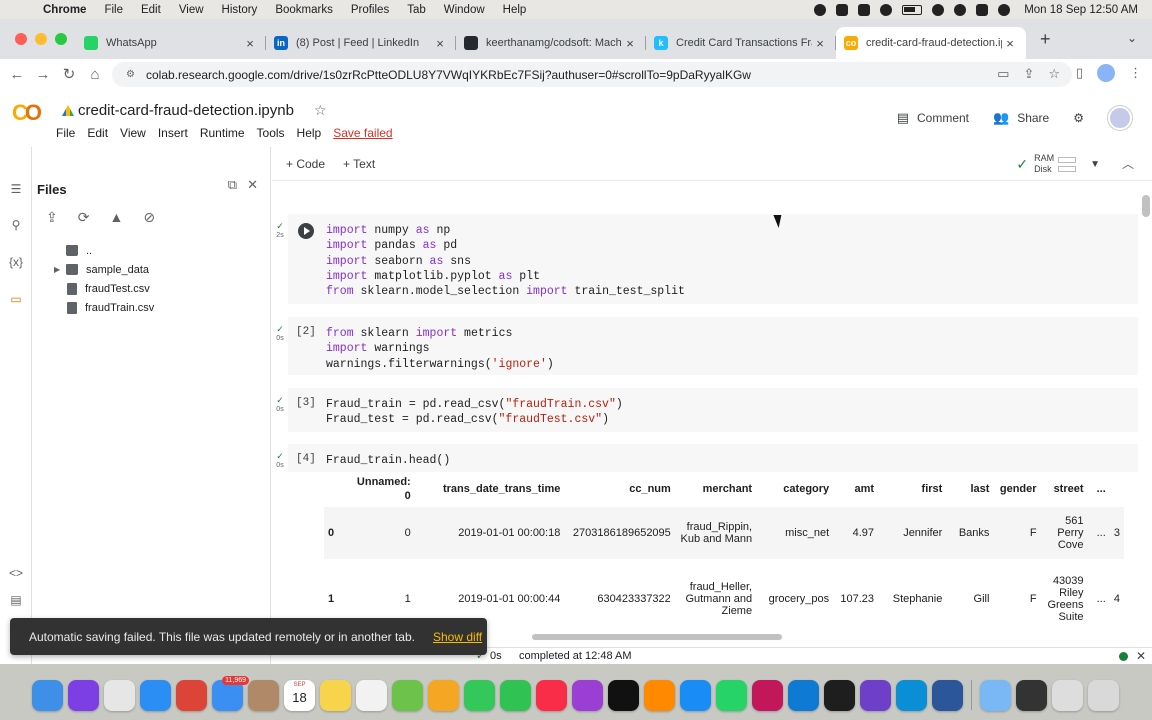  What do you see at coordinates (947, 695) in the screenshot?
I see `word-icon` at bounding box center [947, 695].